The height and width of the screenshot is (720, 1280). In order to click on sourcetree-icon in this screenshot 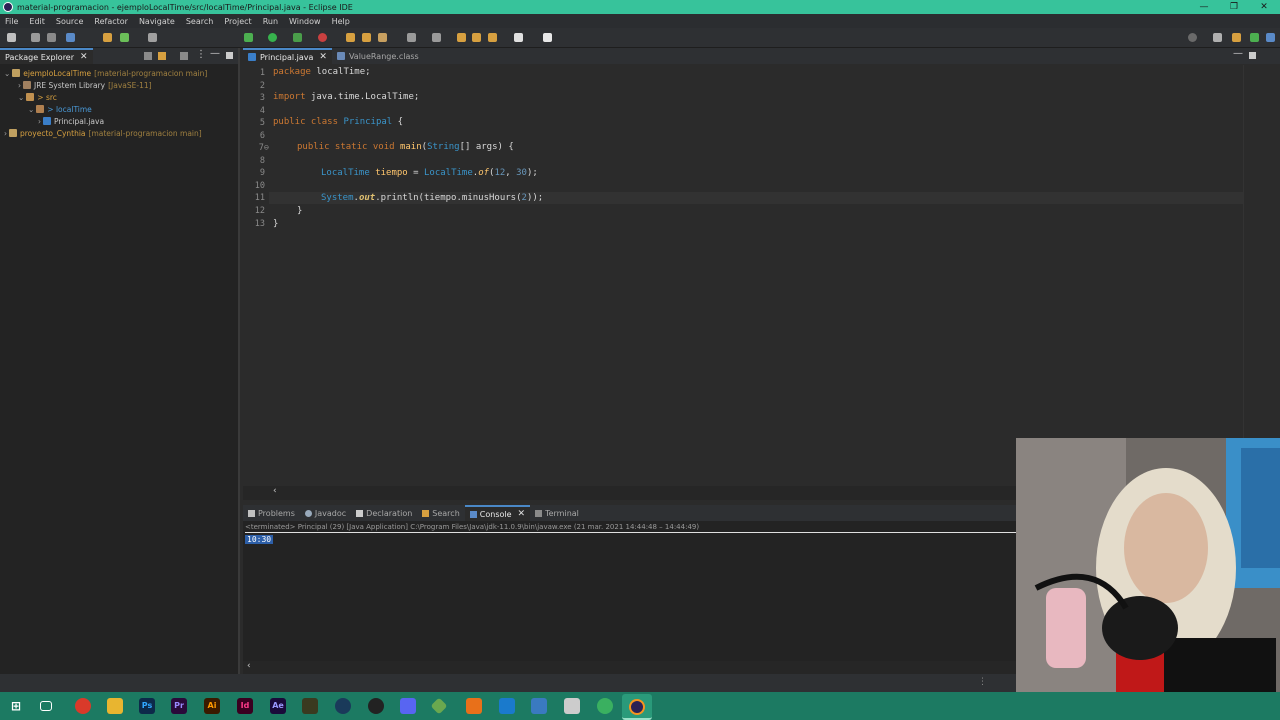, I will do `click(439, 706)`.